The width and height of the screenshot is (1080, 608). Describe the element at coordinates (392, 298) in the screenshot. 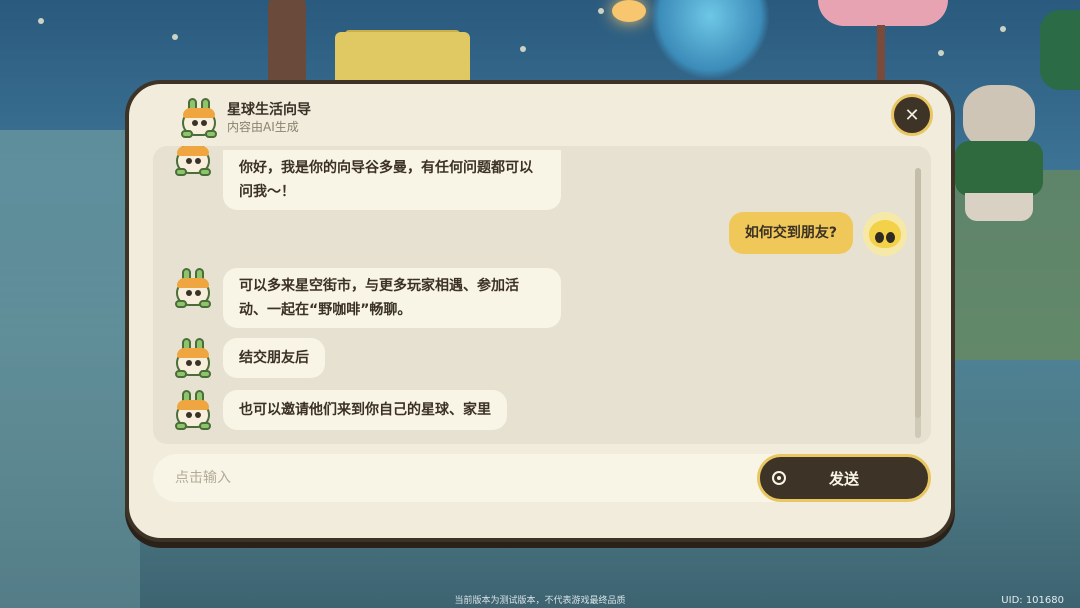

I see `chat-bubble: 可以多来星空街市，与更多玩家相遇、参加活动、一起在“野咖啡”畅聊。` at that location.